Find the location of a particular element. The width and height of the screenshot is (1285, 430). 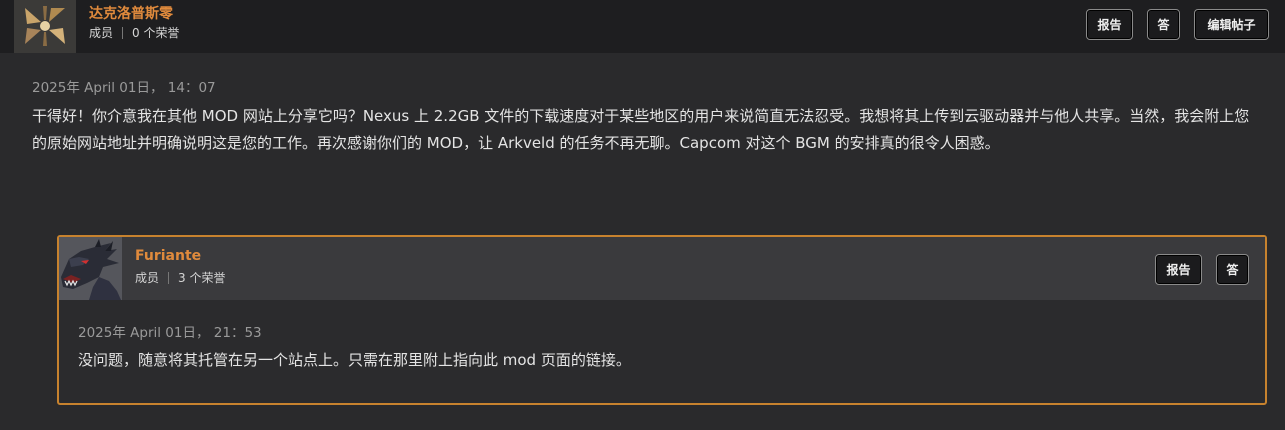

report-button: 报告 is located at coordinates (1109, 24).